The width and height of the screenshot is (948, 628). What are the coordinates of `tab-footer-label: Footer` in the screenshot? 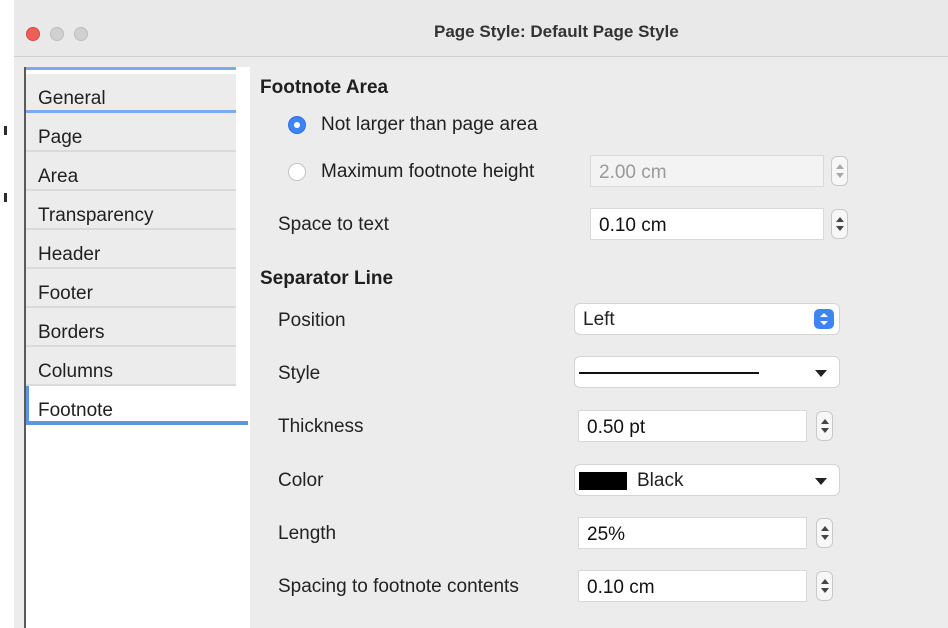 It's located at (65, 293).